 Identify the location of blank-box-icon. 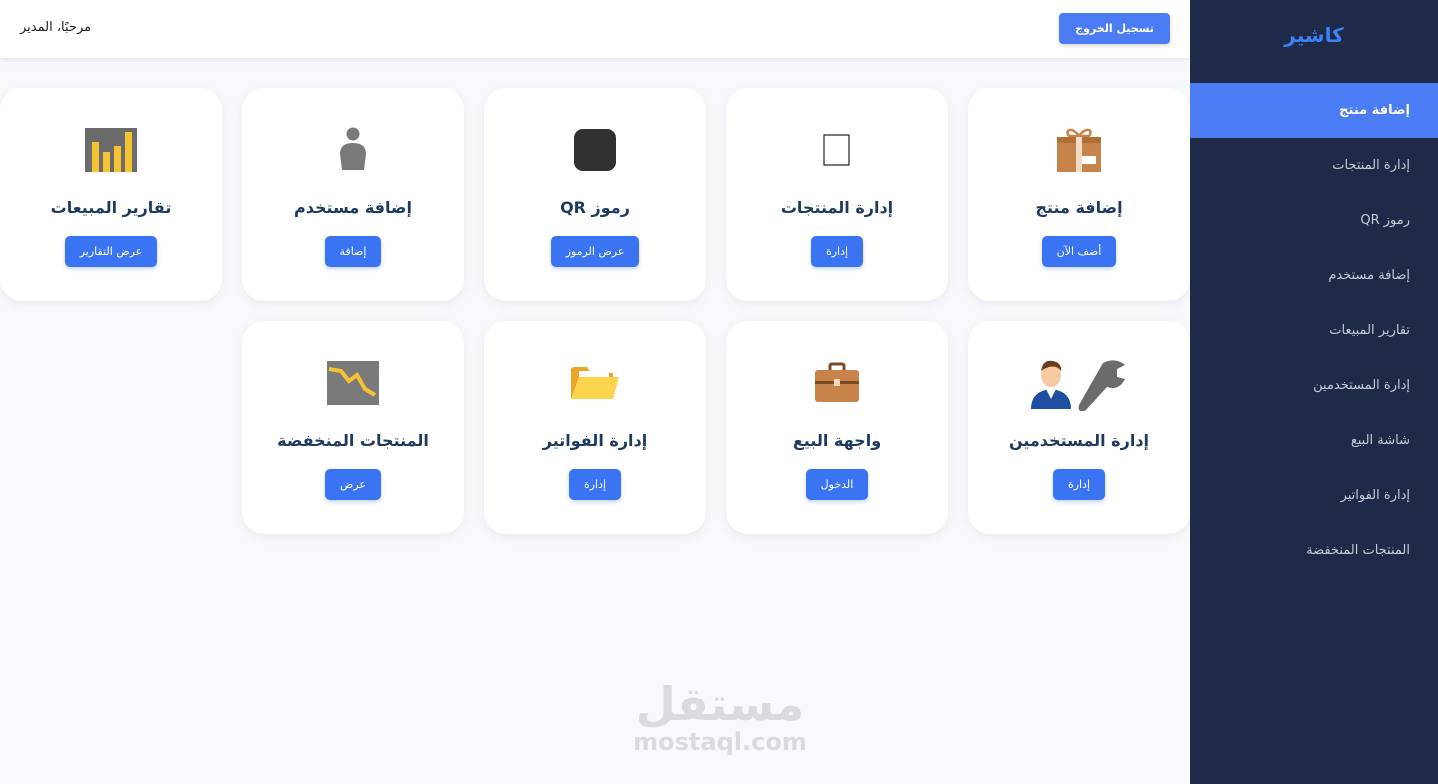
(837, 150).